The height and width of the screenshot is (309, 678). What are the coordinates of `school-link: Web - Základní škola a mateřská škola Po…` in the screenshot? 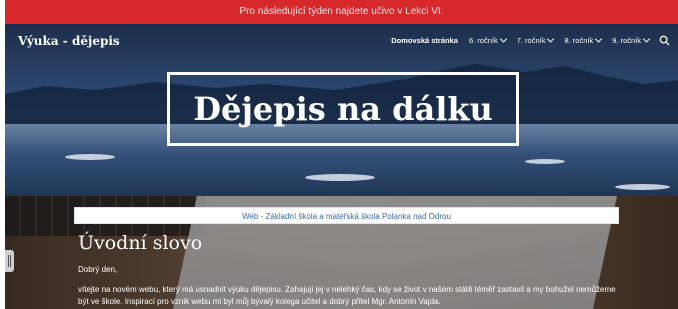 It's located at (346, 216).